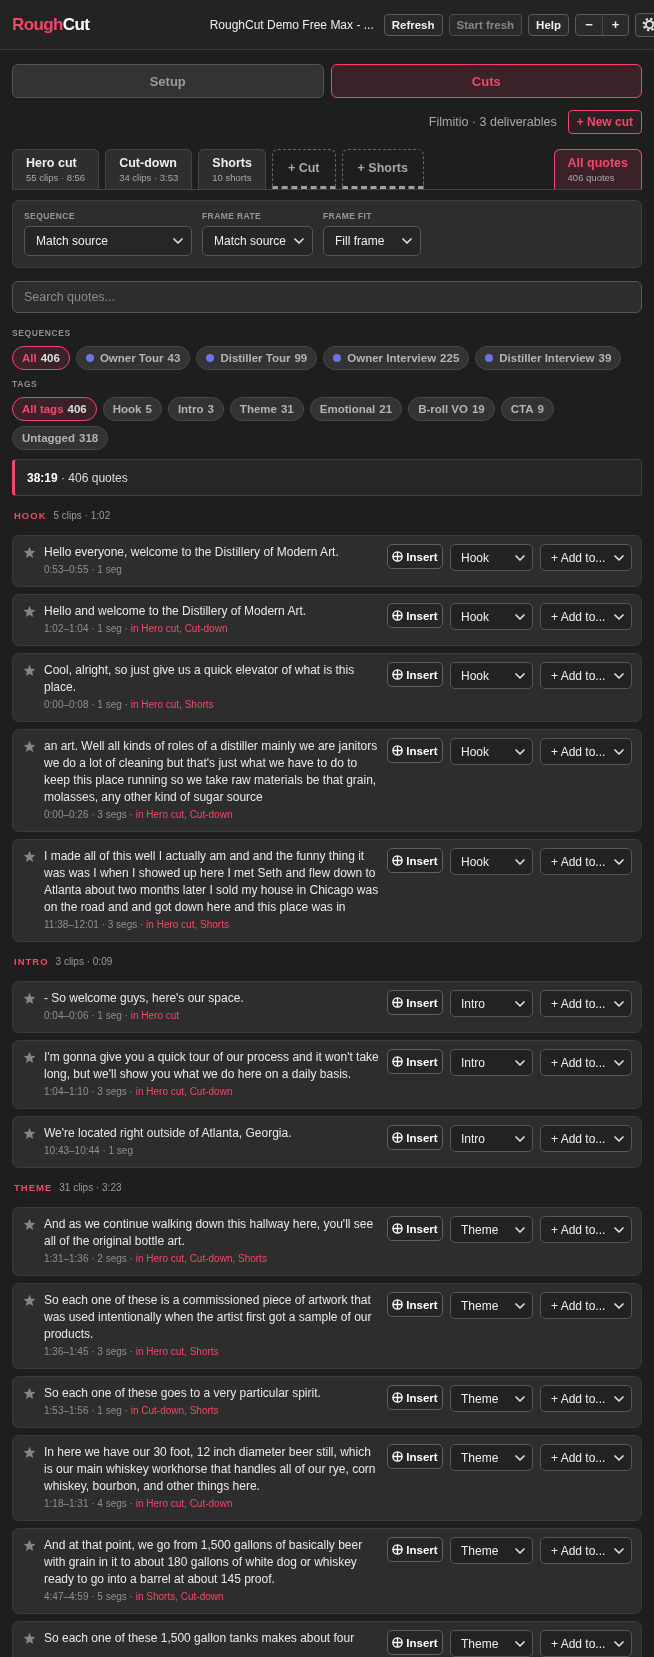 This screenshot has width=654, height=1657. Describe the element at coordinates (133, 358) in the screenshot. I see `sequence-chip: Owner Tour 43` at that location.